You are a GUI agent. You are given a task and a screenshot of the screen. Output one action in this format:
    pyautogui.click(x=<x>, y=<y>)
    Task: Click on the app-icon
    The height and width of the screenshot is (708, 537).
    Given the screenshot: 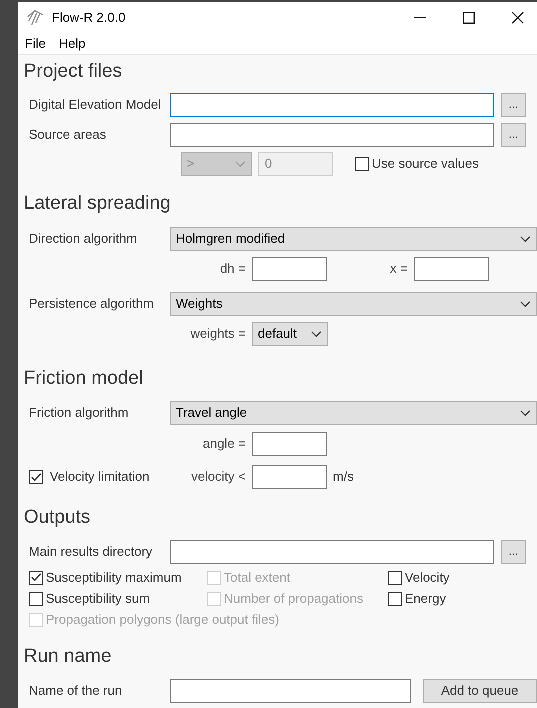 What is the action you would take?
    pyautogui.click(x=36, y=18)
    